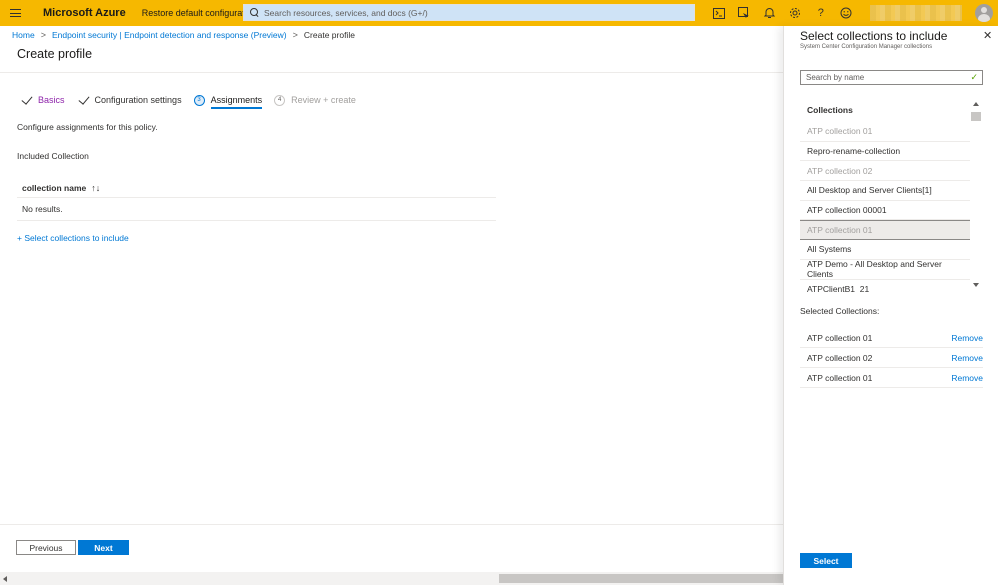 The image size is (998, 585). I want to click on panel-title: Select collections to include, so click(874, 36).